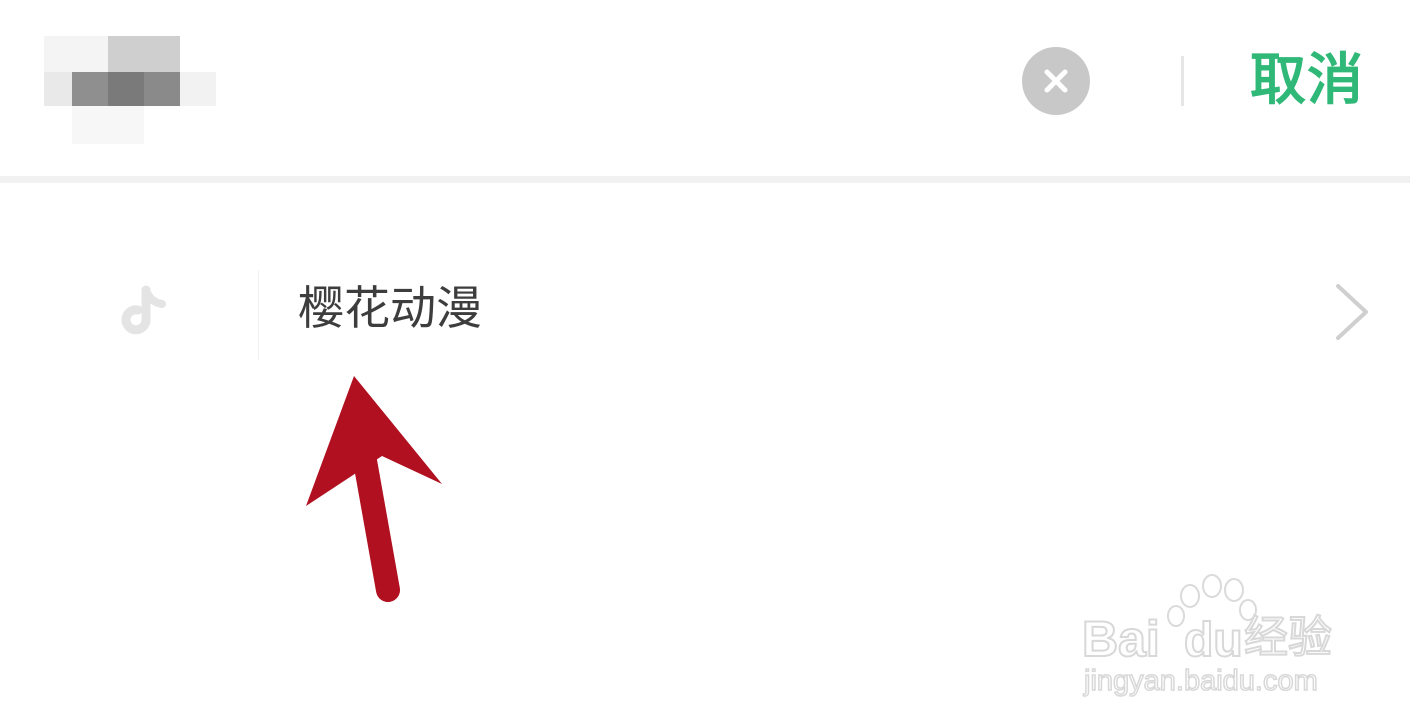 Image resolution: width=1410 pixels, height=728 pixels. Describe the element at coordinates (1213, 640) in the screenshot. I see `watermark-du: du` at that location.